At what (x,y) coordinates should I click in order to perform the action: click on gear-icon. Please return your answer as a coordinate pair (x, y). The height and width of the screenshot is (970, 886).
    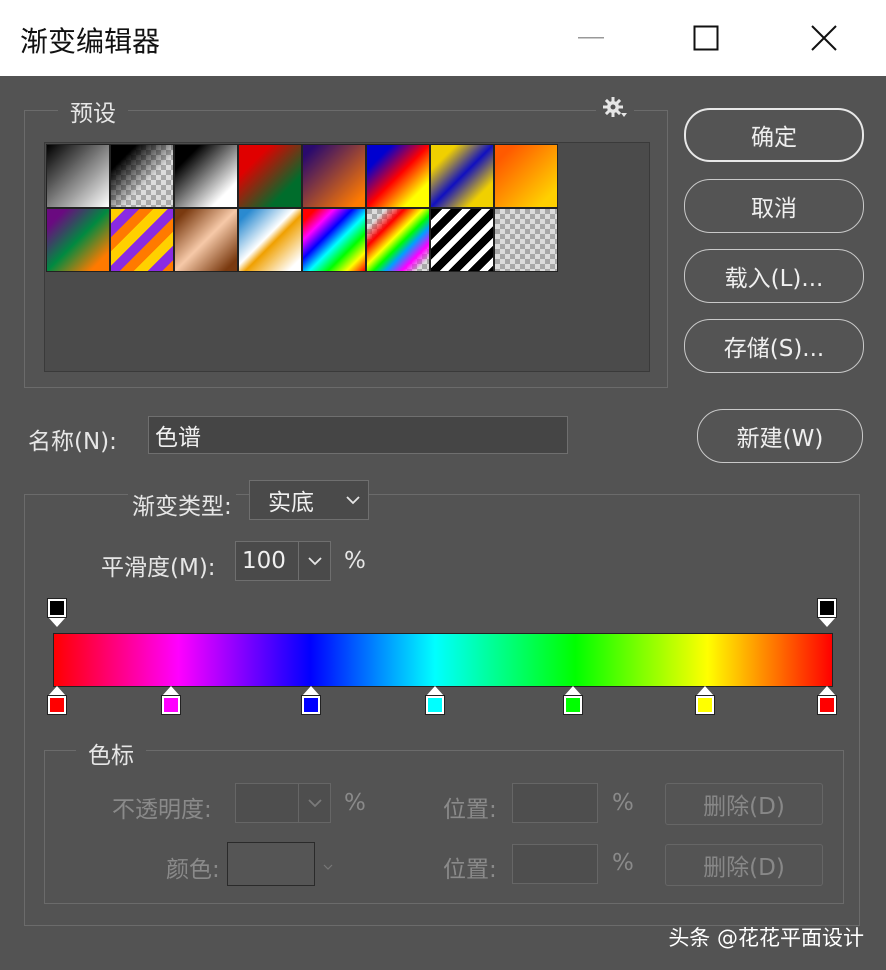
    Looking at the image, I should click on (615, 107).